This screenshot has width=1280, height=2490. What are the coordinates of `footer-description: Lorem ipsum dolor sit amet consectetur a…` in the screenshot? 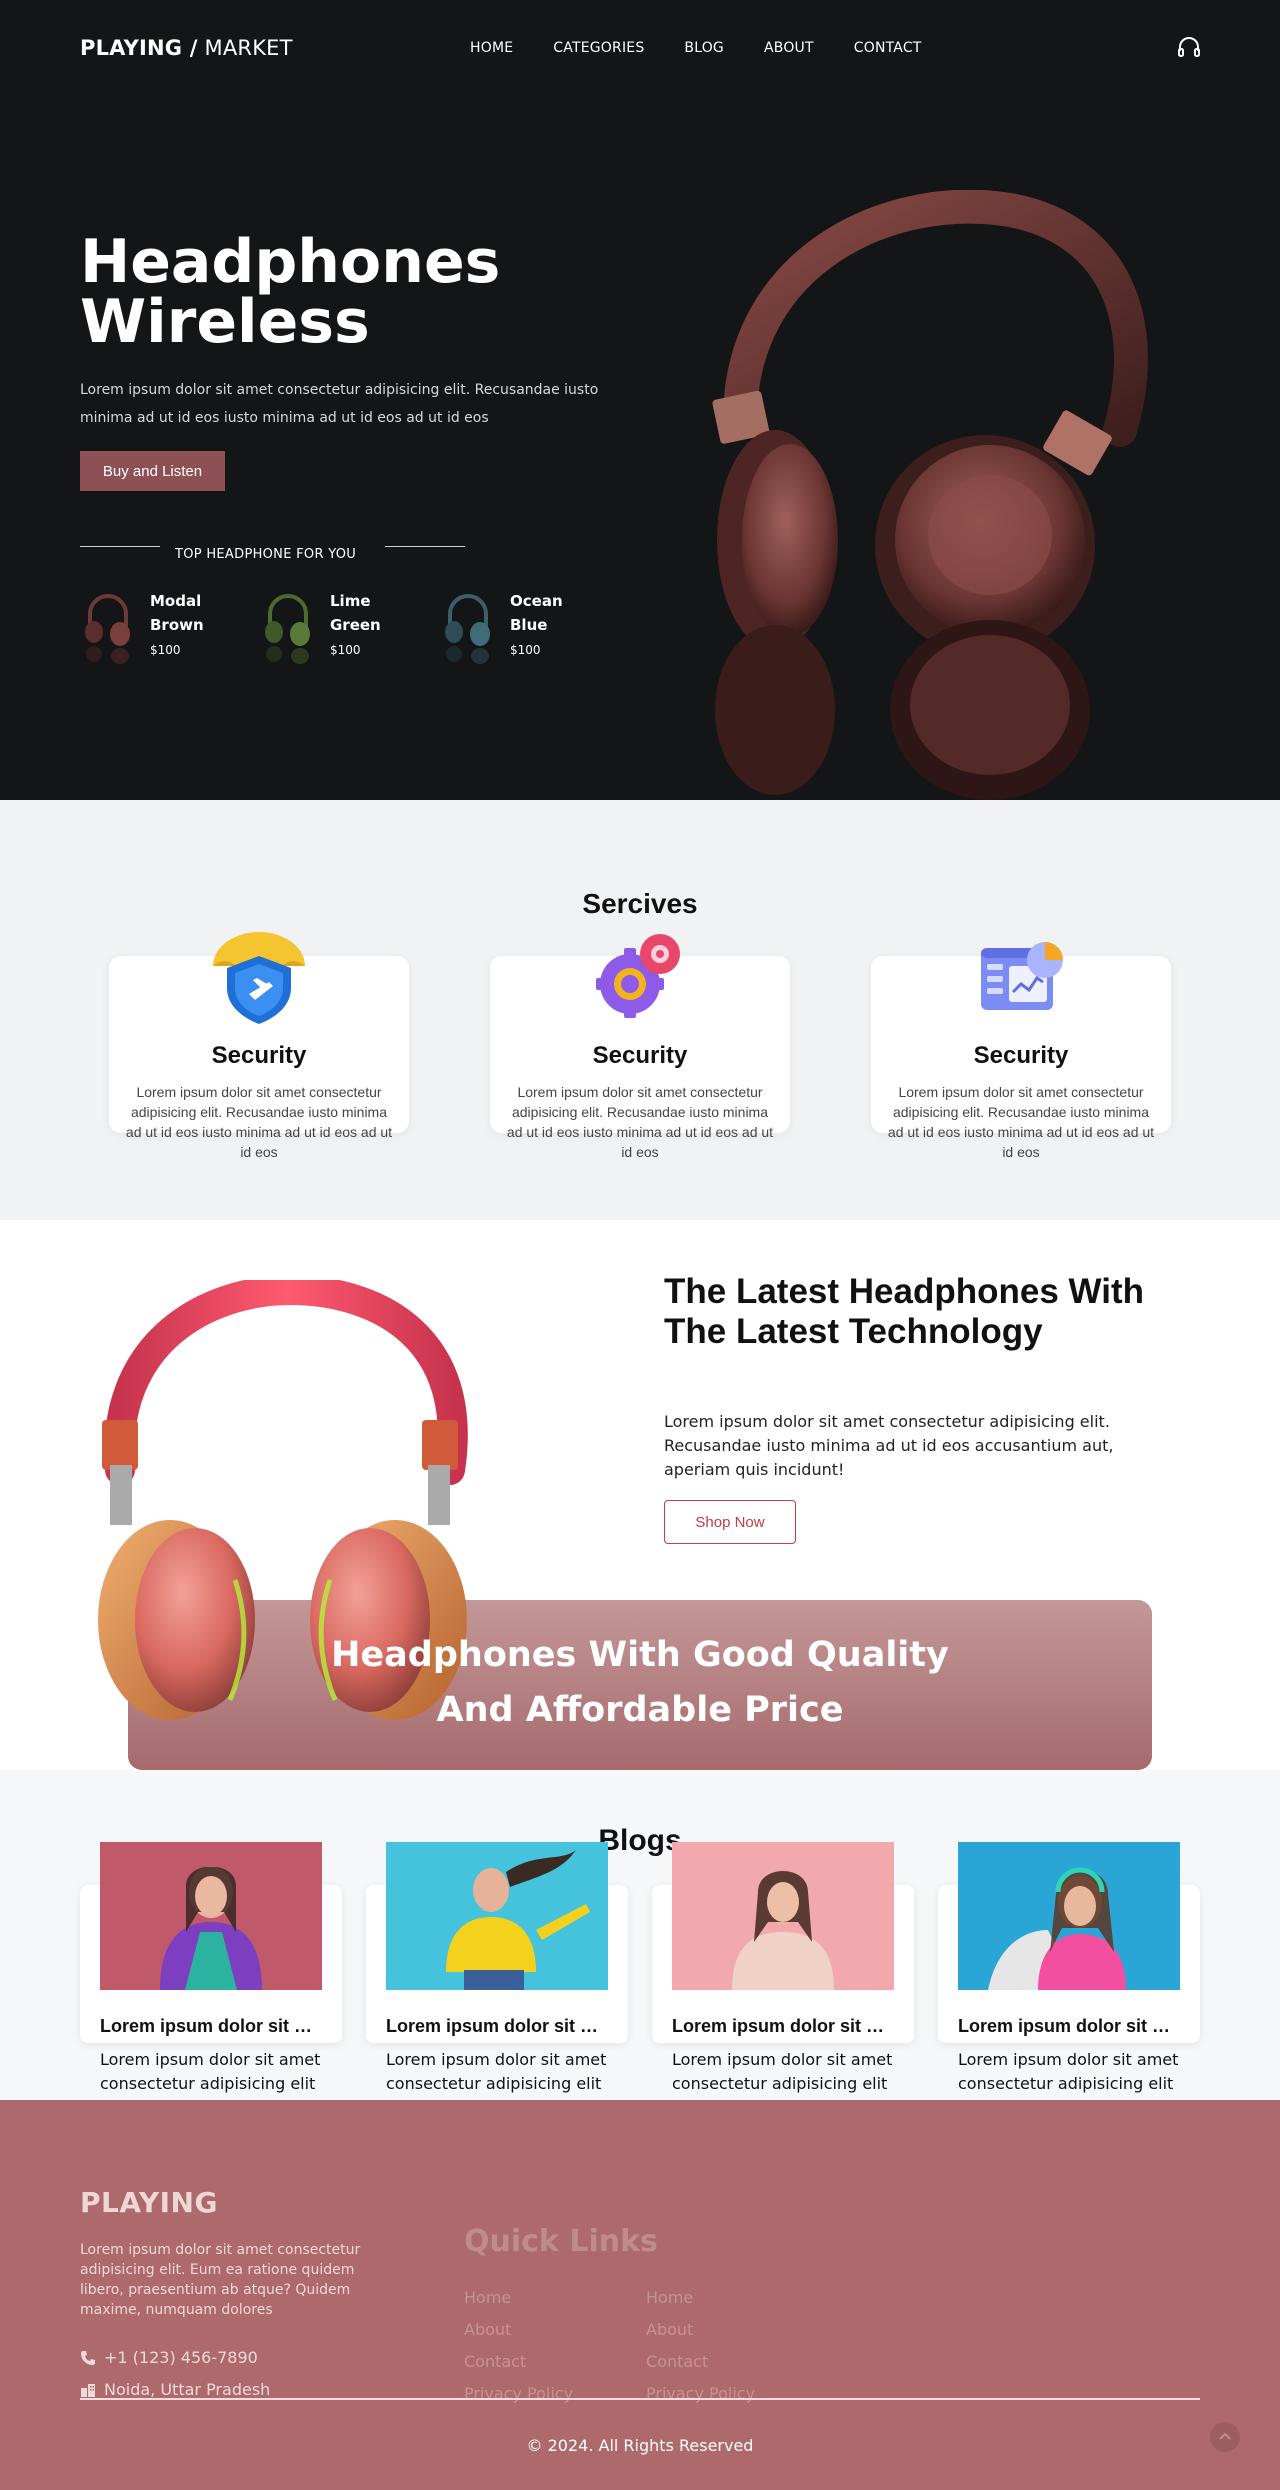 It's located at (220, 2280).